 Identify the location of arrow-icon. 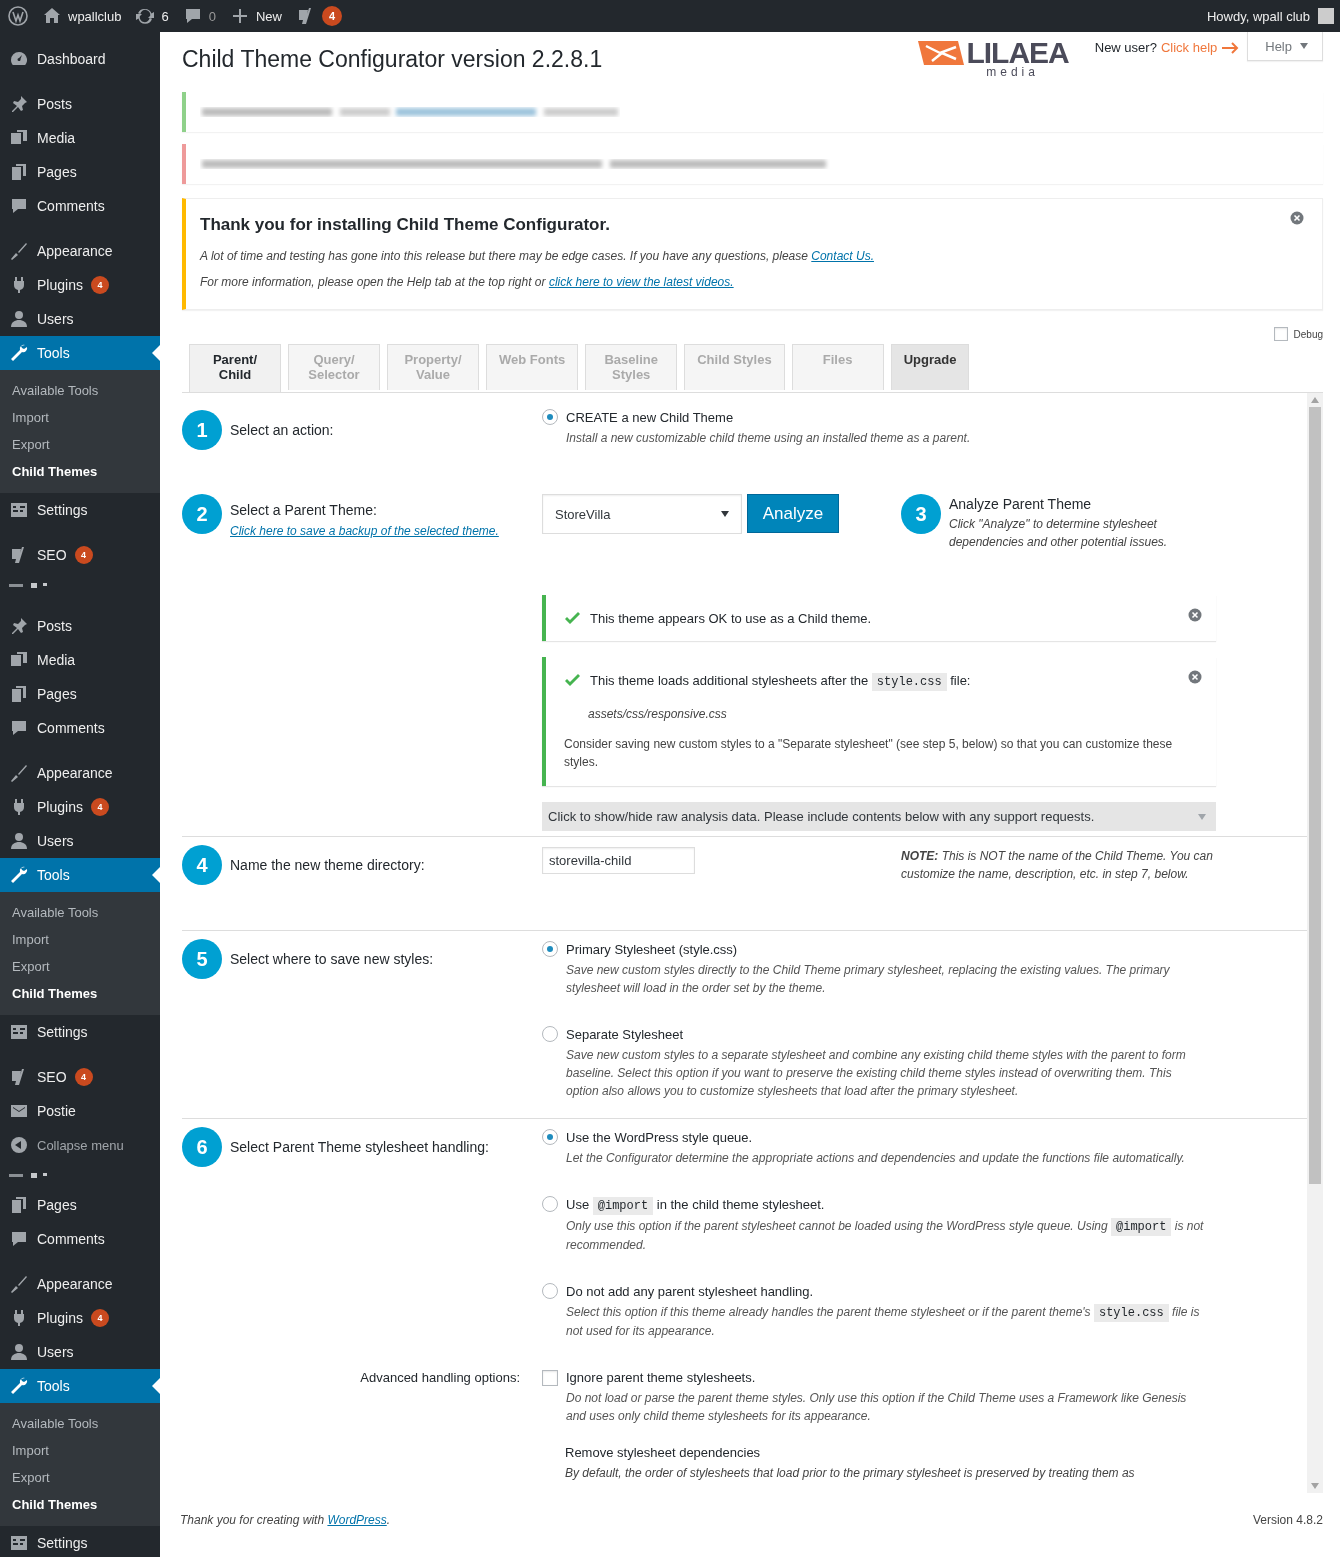
(1230, 47).